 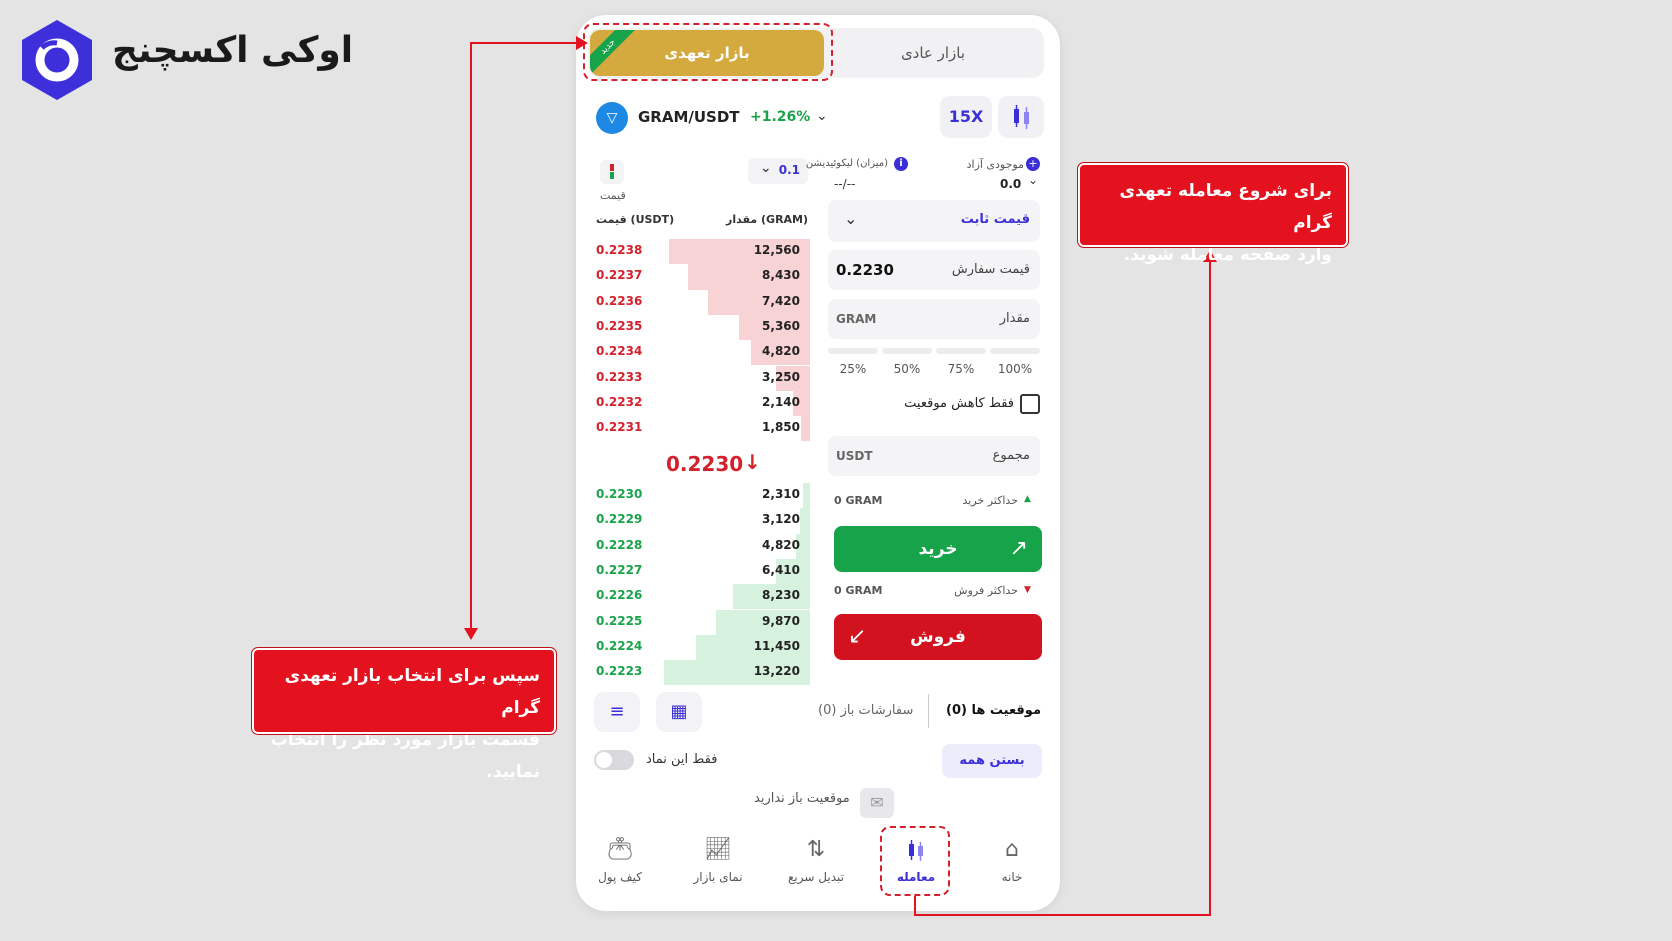 What do you see at coordinates (767, 219) in the screenshot?
I see `col-qty-header: مقدار (GRAM)` at bounding box center [767, 219].